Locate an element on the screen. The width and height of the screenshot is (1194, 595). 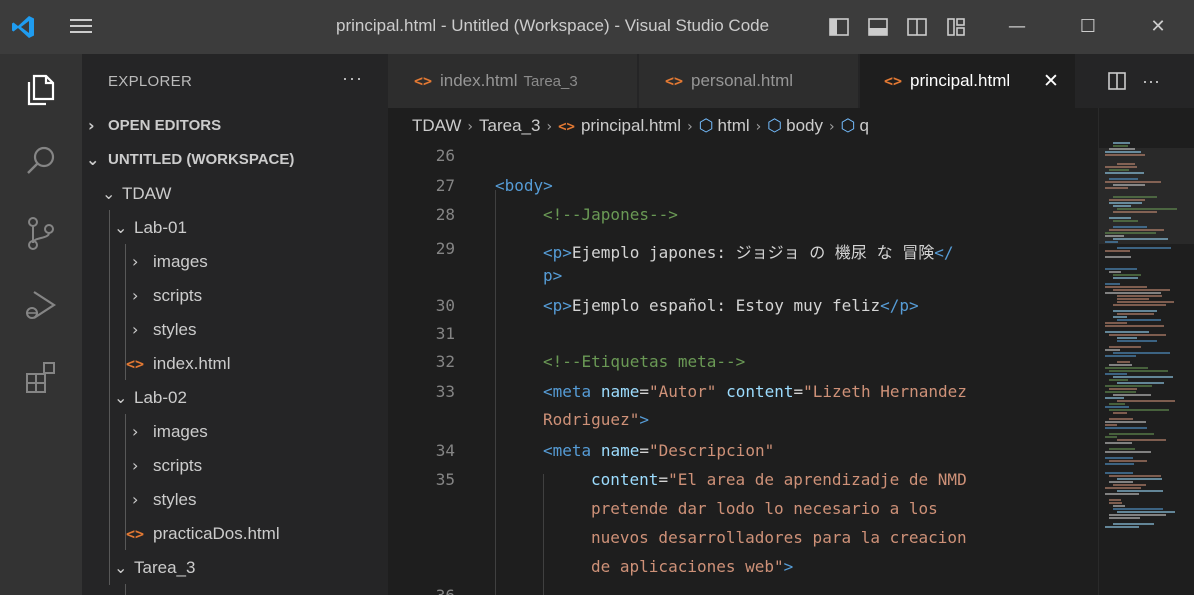
source-control-icon is located at coordinates (41, 233).